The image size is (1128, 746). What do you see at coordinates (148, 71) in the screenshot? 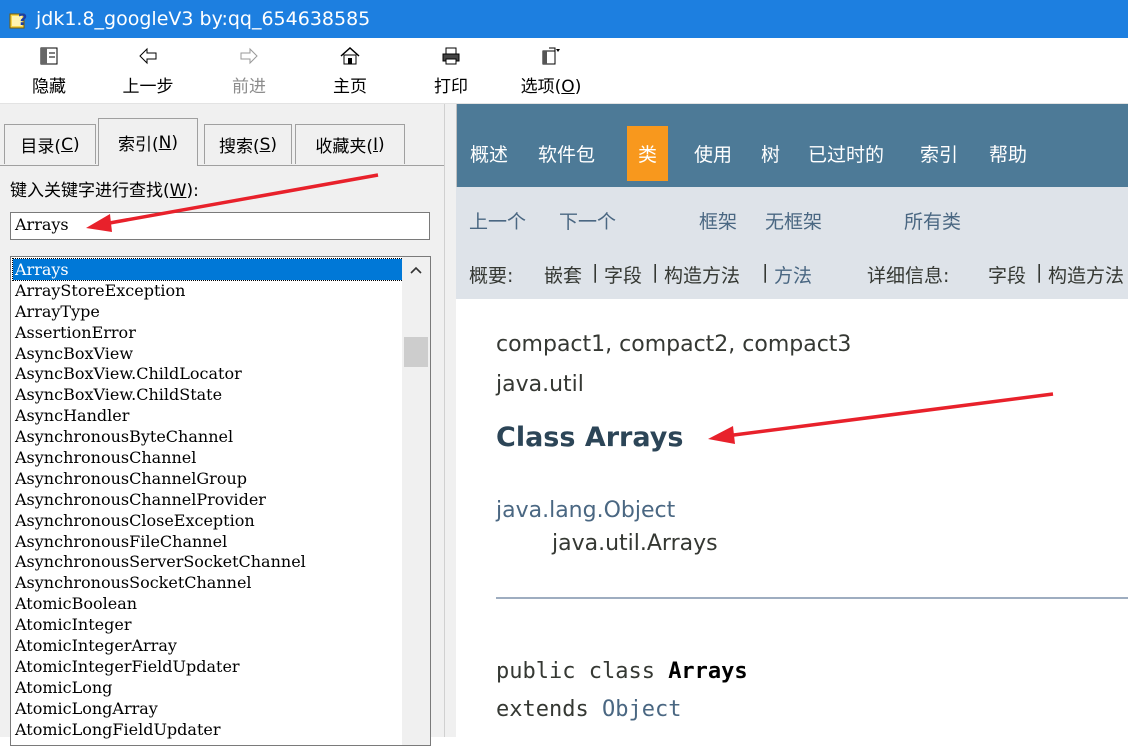
I see `back-button: 上一步` at bounding box center [148, 71].